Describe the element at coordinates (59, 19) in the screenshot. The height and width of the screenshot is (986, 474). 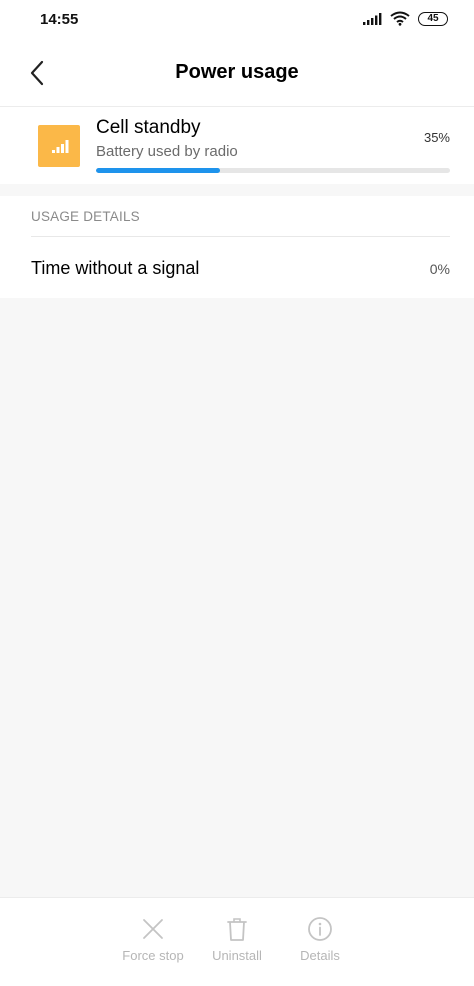
I see `status-time: 14:55` at that location.